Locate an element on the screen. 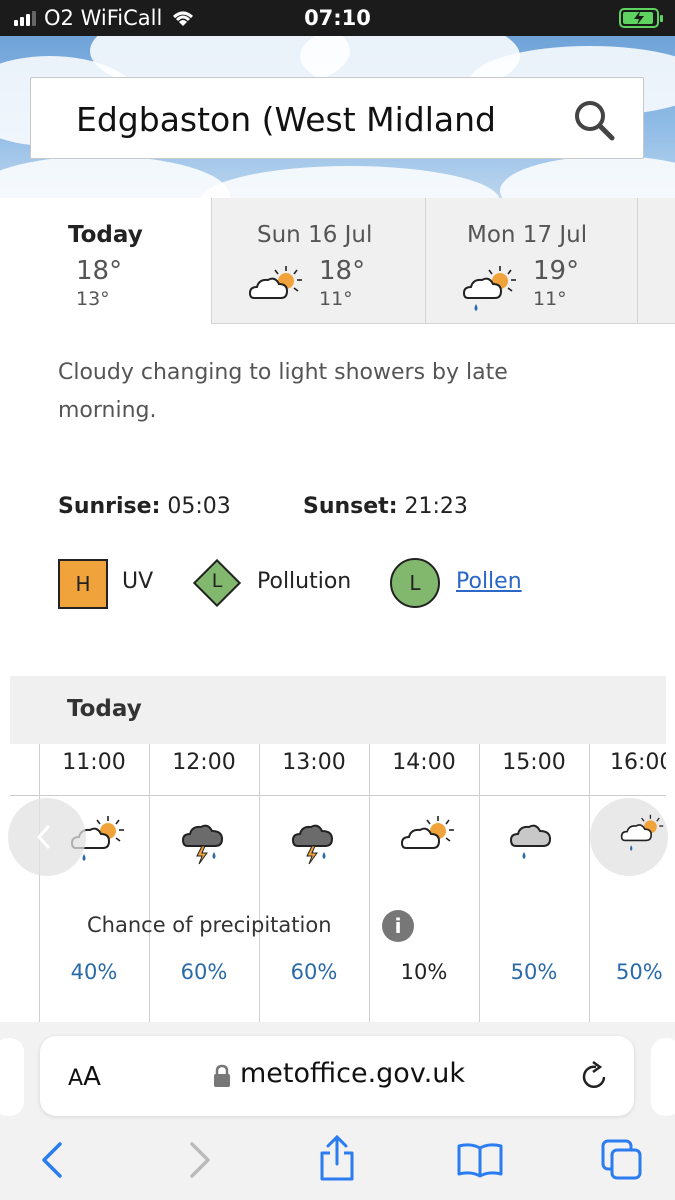 Image resolution: width=675 pixels, height=1200 pixels. min-temp: 13° is located at coordinates (93, 299).